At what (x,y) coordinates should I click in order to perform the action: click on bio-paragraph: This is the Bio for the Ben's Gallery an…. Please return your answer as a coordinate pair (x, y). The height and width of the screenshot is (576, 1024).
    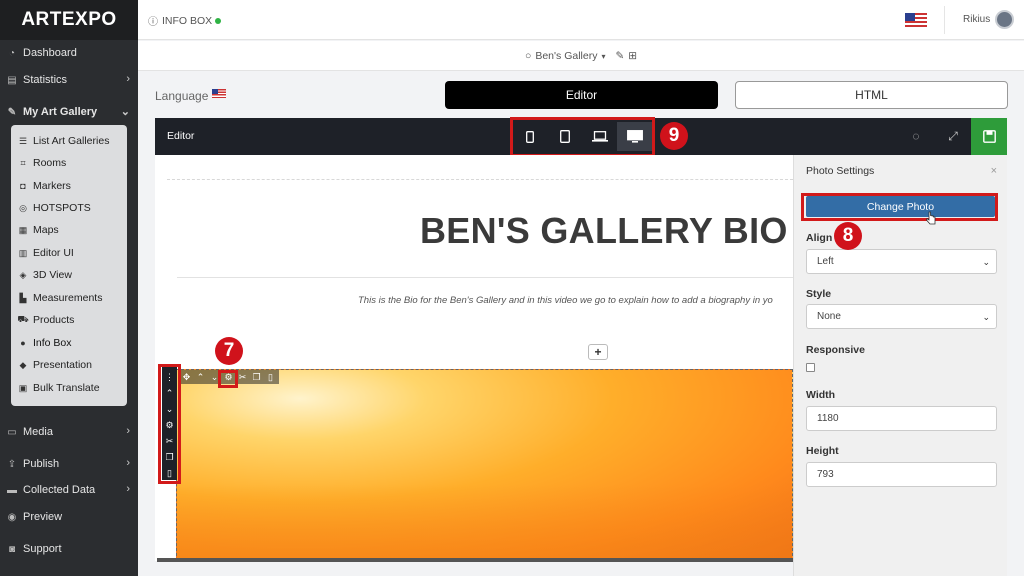
    Looking at the image, I should click on (565, 300).